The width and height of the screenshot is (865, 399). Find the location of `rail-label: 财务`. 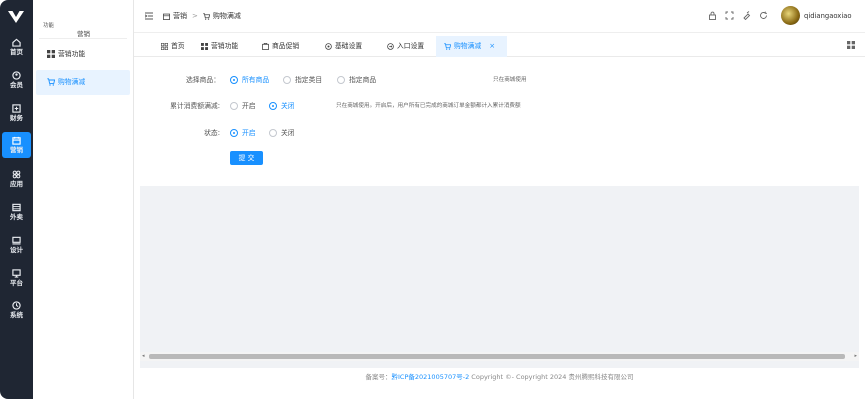

rail-label: 财务 is located at coordinates (16, 118).